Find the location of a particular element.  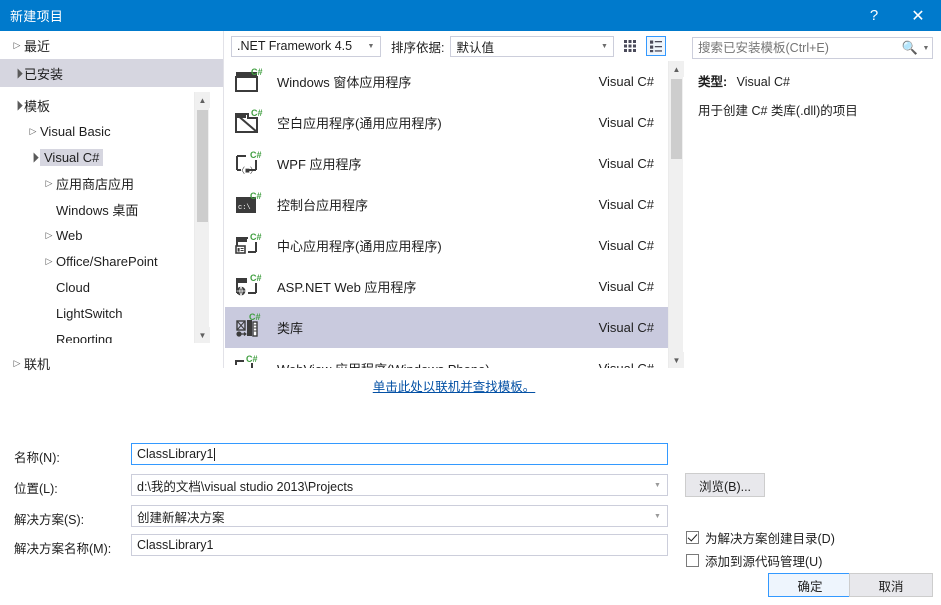

sidebar-item-web: Web is located at coordinates (104, 235).